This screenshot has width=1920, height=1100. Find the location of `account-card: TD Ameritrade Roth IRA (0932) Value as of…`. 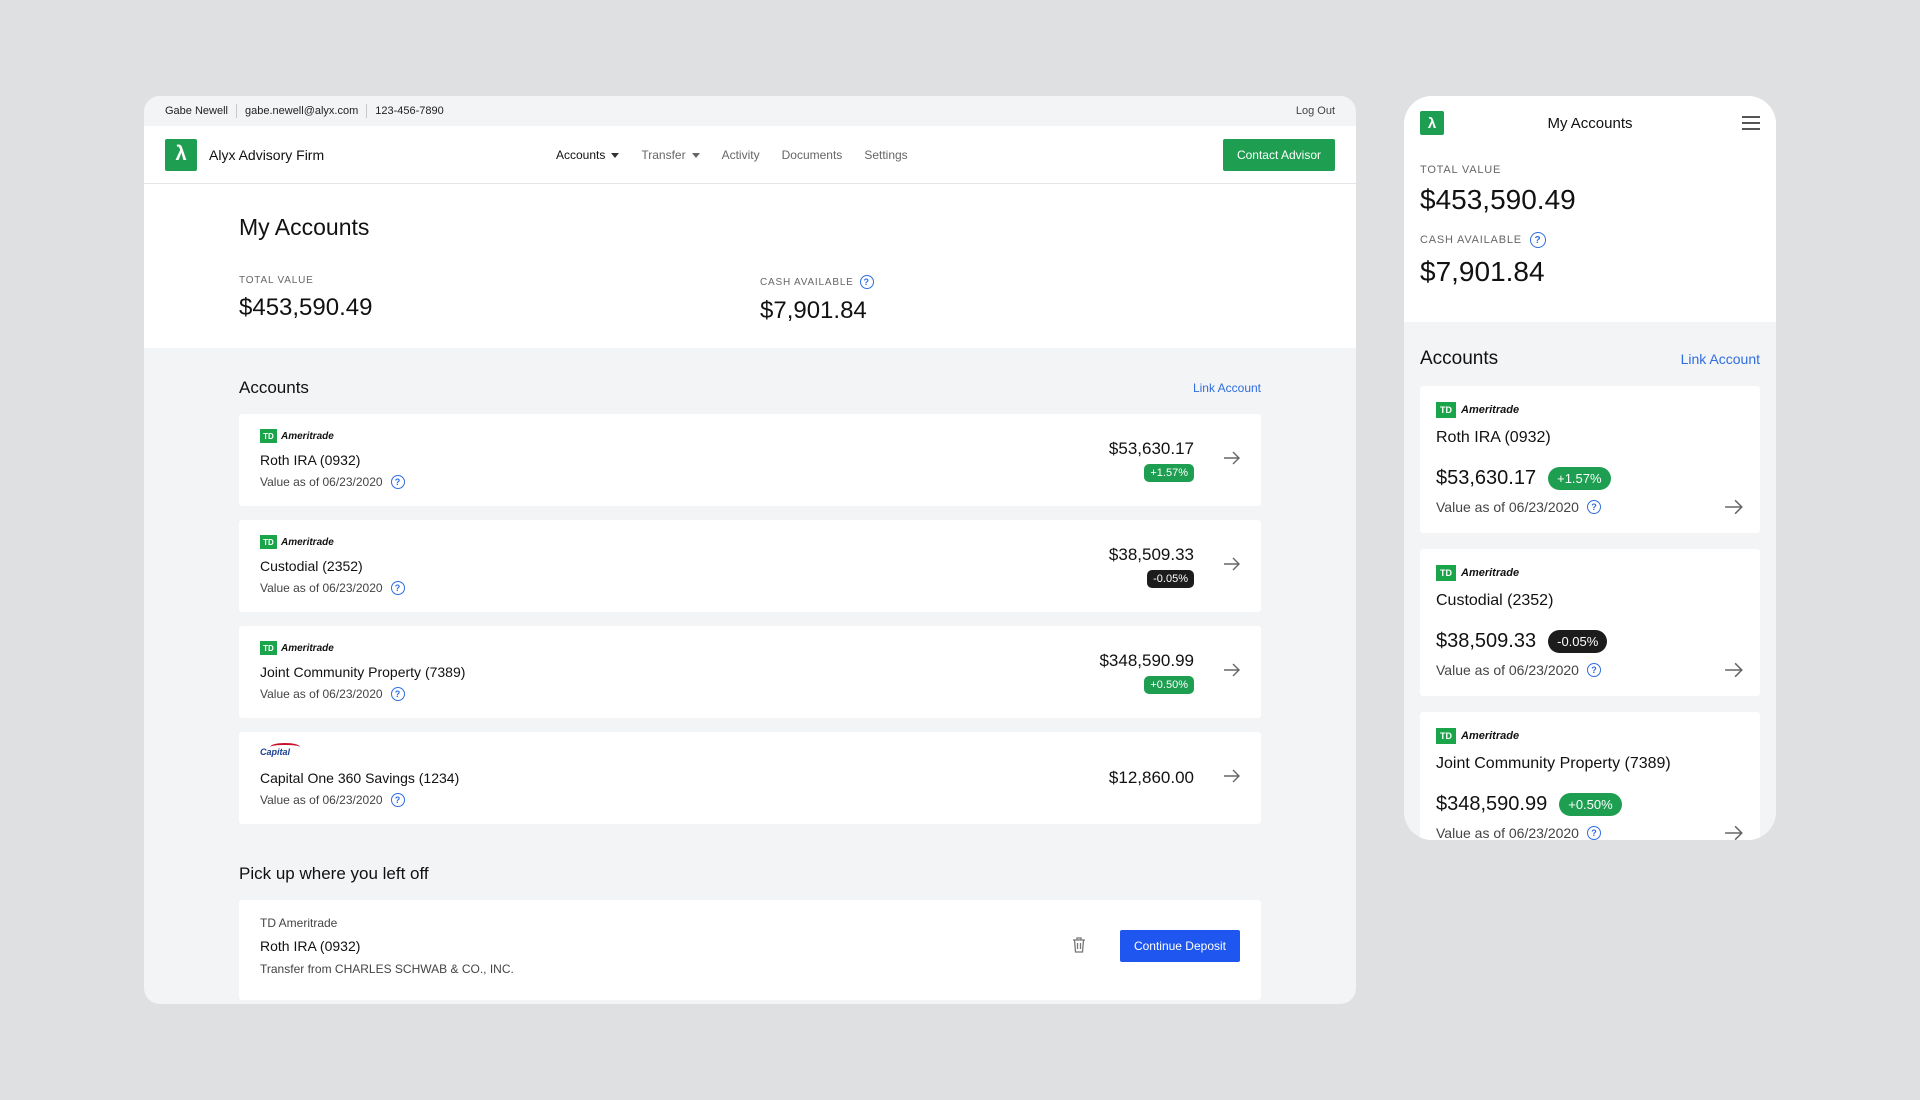

account-card: TD Ameritrade Roth IRA (0932) Value as of… is located at coordinates (750, 460).